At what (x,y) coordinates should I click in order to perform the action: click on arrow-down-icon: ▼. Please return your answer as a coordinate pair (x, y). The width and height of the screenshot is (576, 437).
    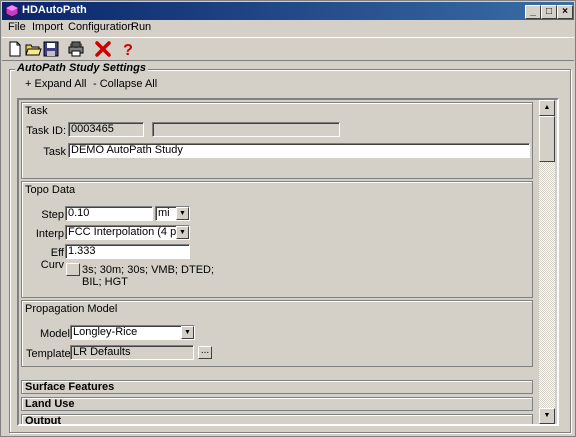
    Looking at the image, I should click on (547, 415).